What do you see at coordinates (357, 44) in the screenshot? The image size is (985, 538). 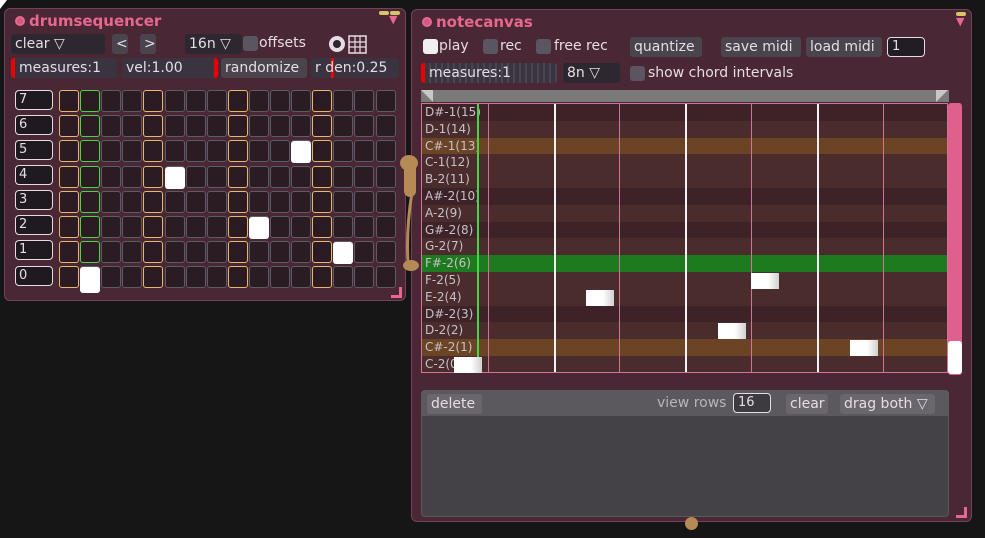 I see `grid-icon` at bounding box center [357, 44].